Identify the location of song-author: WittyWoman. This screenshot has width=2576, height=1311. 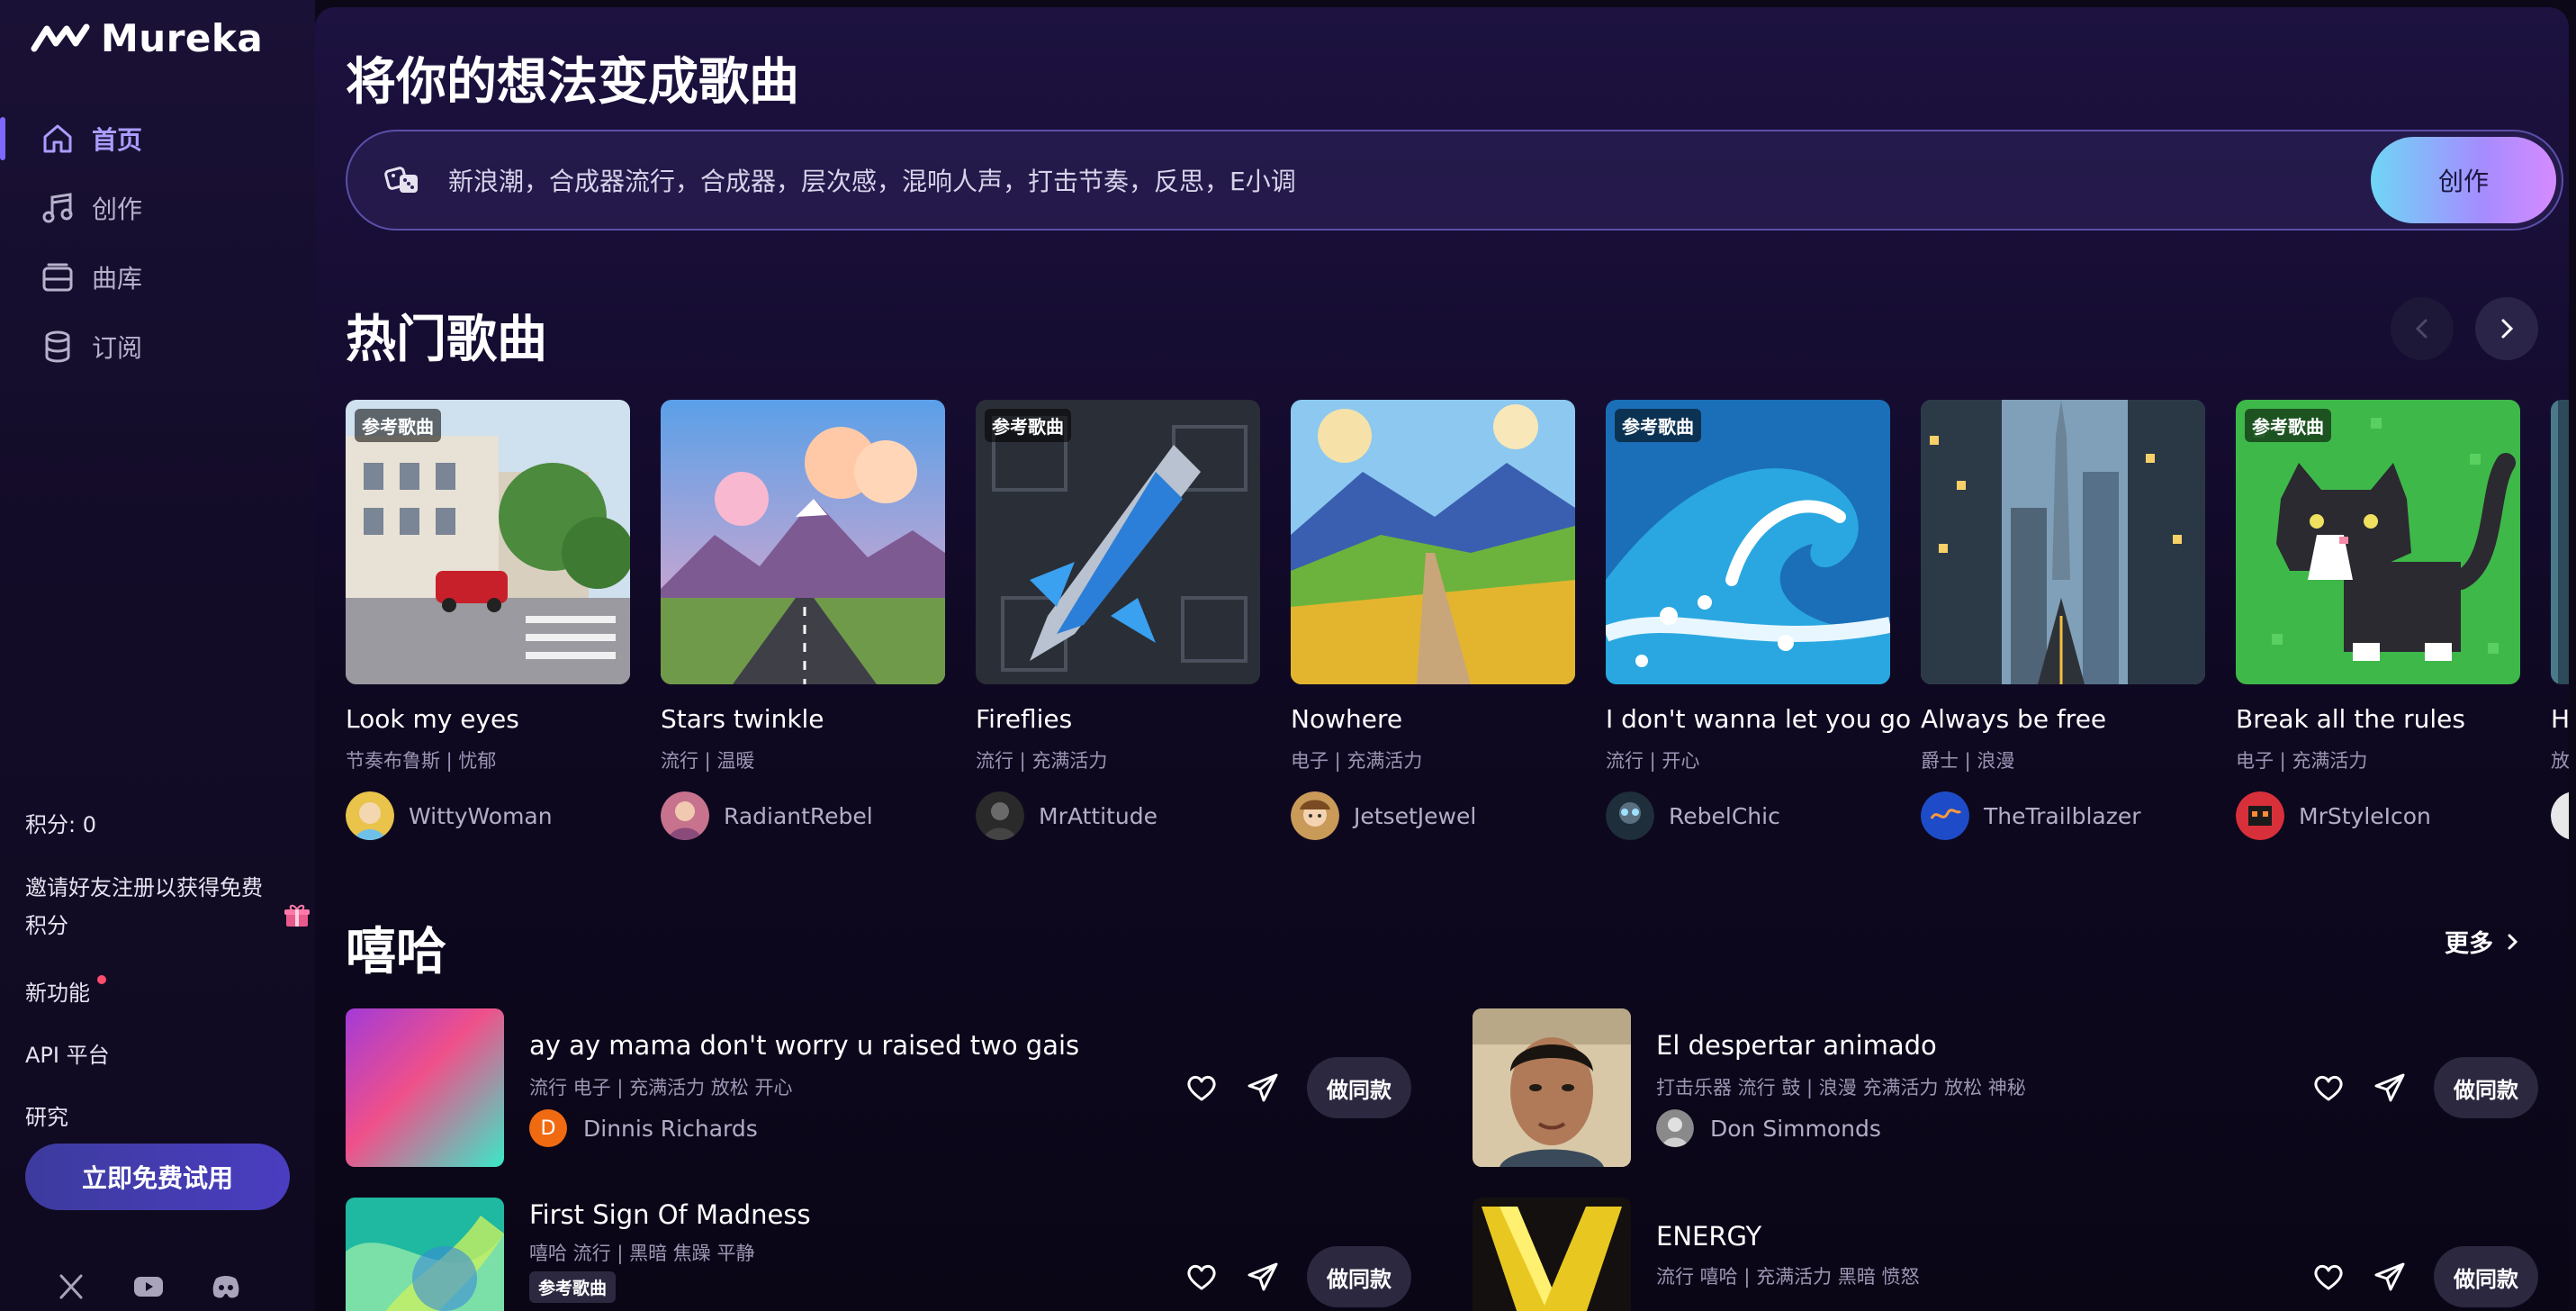
(488, 815).